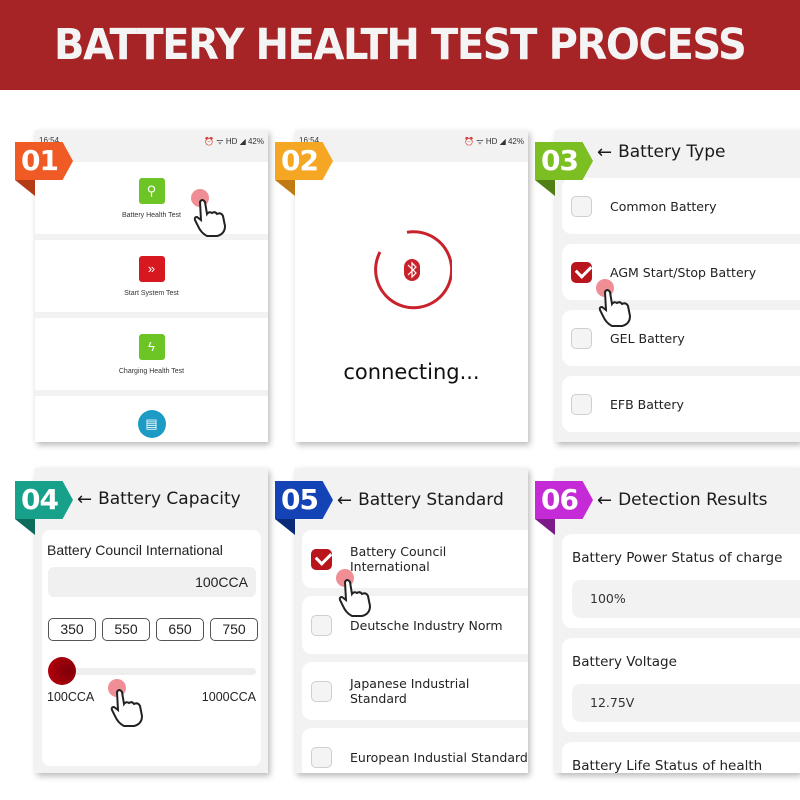 This screenshot has height=800, width=800. What do you see at coordinates (151, 346) in the screenshot?
I see `battery-charge-icon: ϟ` at bounding box center [151, 346].